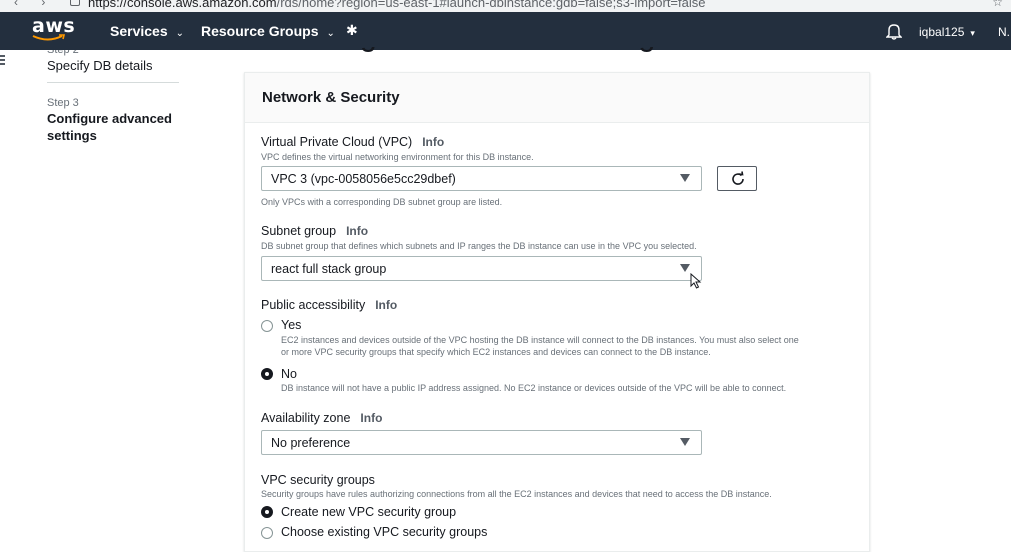 This screenshot has height=552, width=1011. Describe the element at coordinates (481, 178) in the screenshot. I see `vpc-select: VPC 3 (vpc-0058056e5cc29dbef)` at that location.